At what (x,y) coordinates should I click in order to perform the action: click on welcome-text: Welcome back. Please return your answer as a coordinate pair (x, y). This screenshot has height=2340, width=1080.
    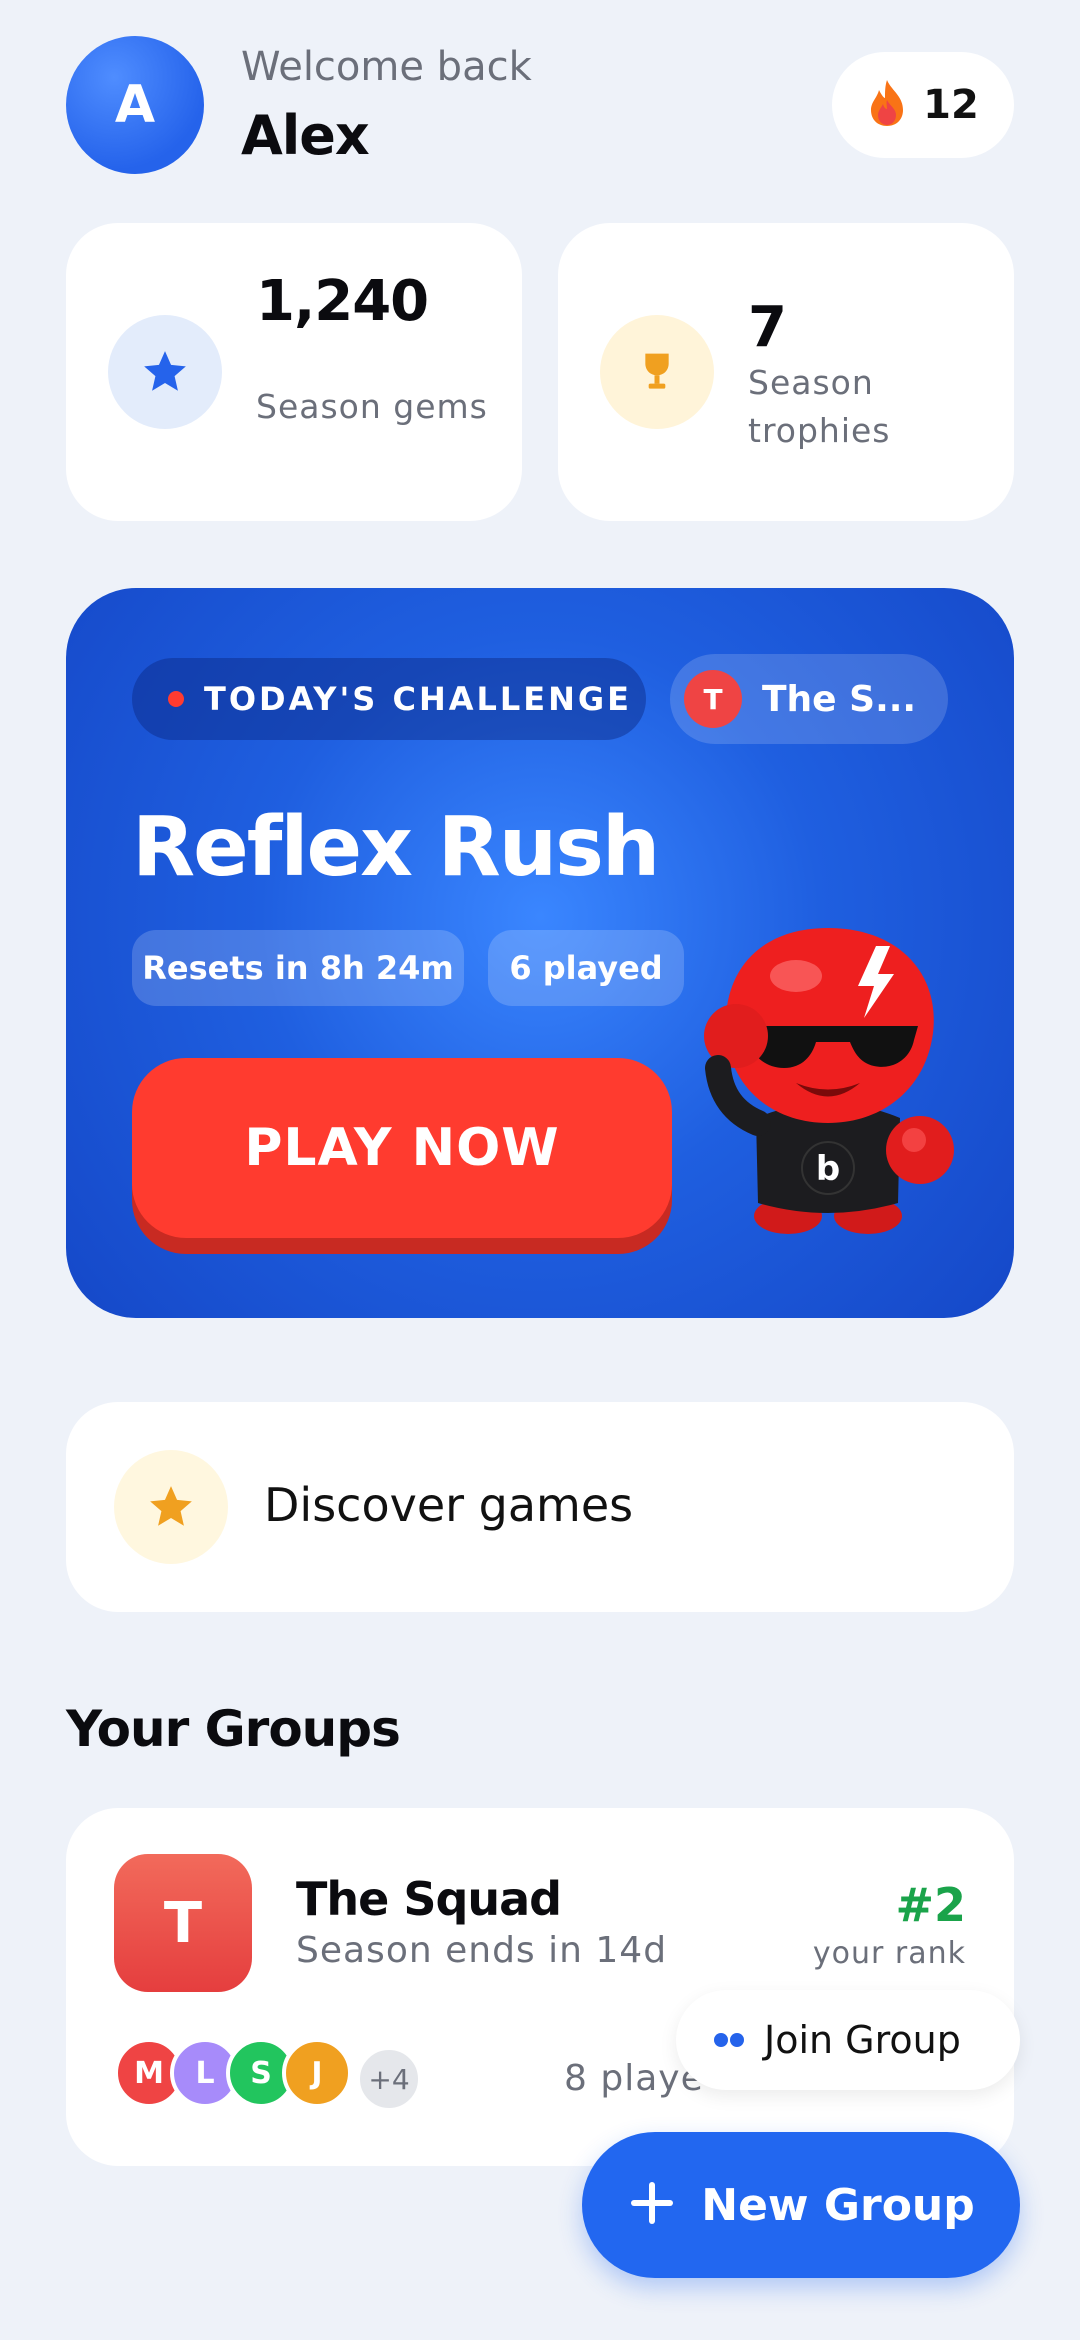
    Looking at the image, I should click on (386, 67).